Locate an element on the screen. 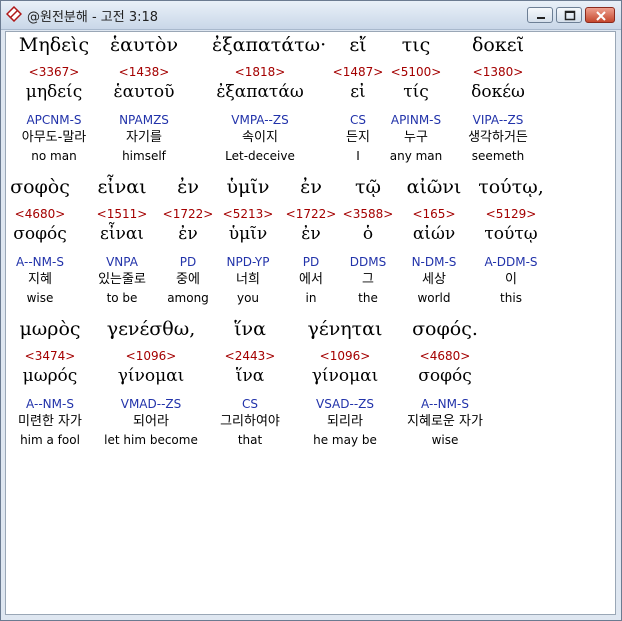 The height and width of the screenshot is (621, 622). app-diamond-icon is located at coordinates (14, 14).